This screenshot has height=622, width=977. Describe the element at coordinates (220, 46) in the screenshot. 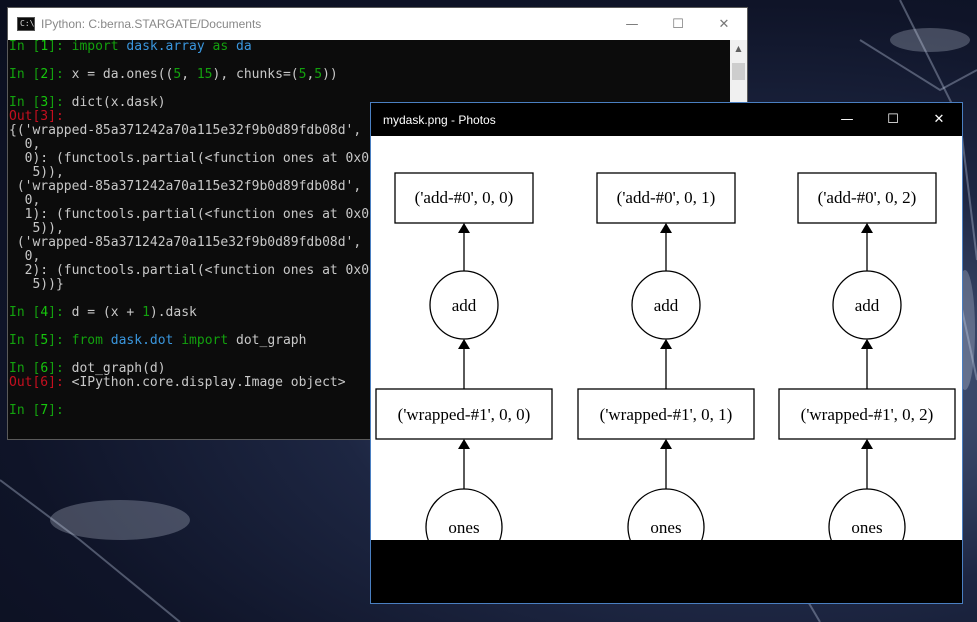

I see `console-text: as` at that location.